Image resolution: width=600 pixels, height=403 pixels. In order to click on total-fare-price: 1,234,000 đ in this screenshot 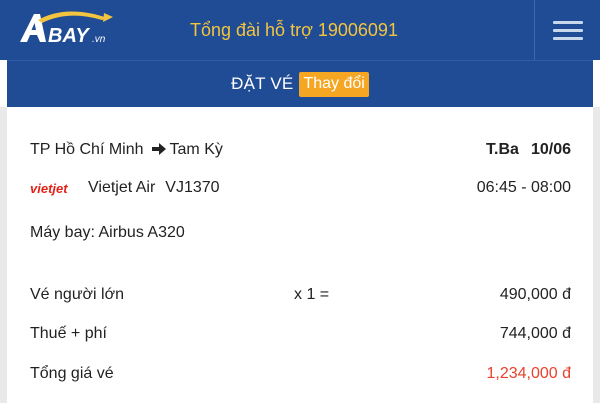, I will do `click(528, 373)`.